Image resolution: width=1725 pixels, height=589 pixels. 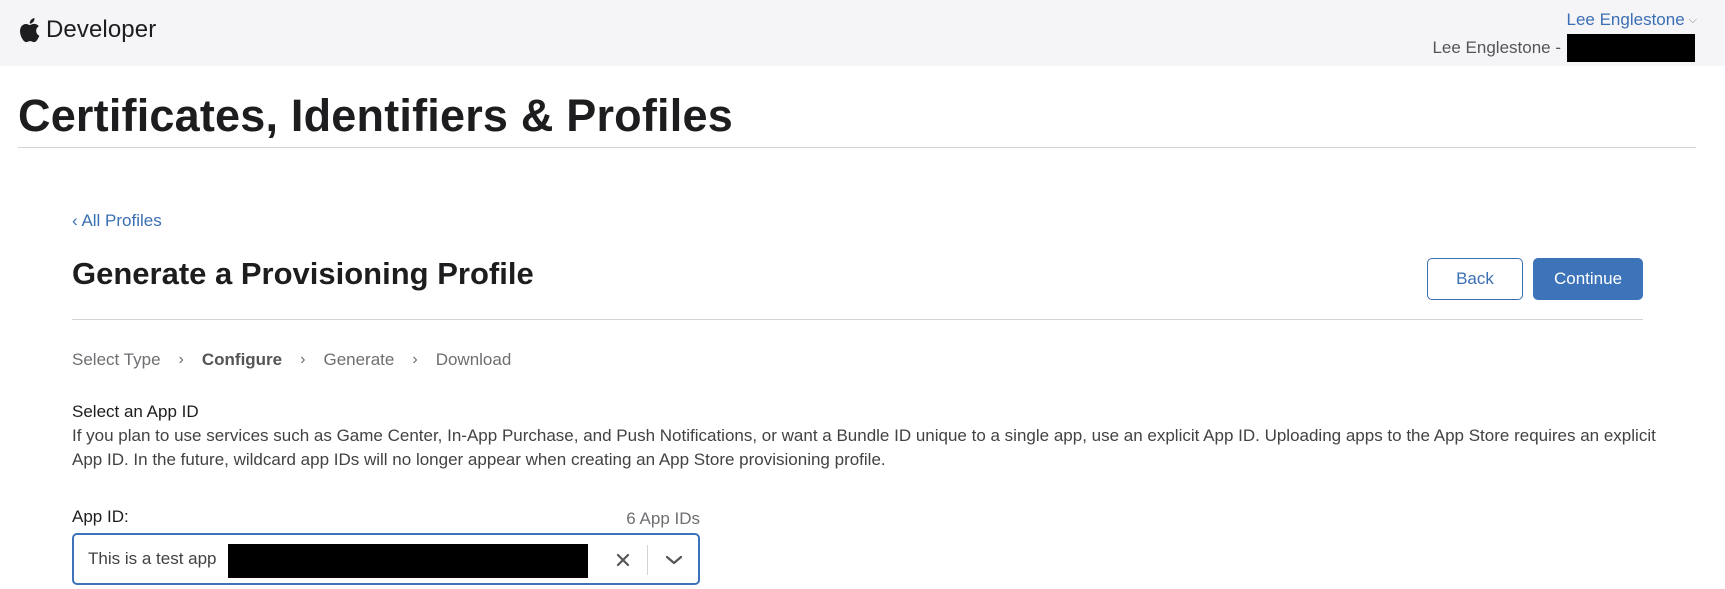 What do you see at coordinates (117, 221) in the screenshot?
I see `all-profiles-link: ‹ All Profiles` at bounding box center [117, 221].